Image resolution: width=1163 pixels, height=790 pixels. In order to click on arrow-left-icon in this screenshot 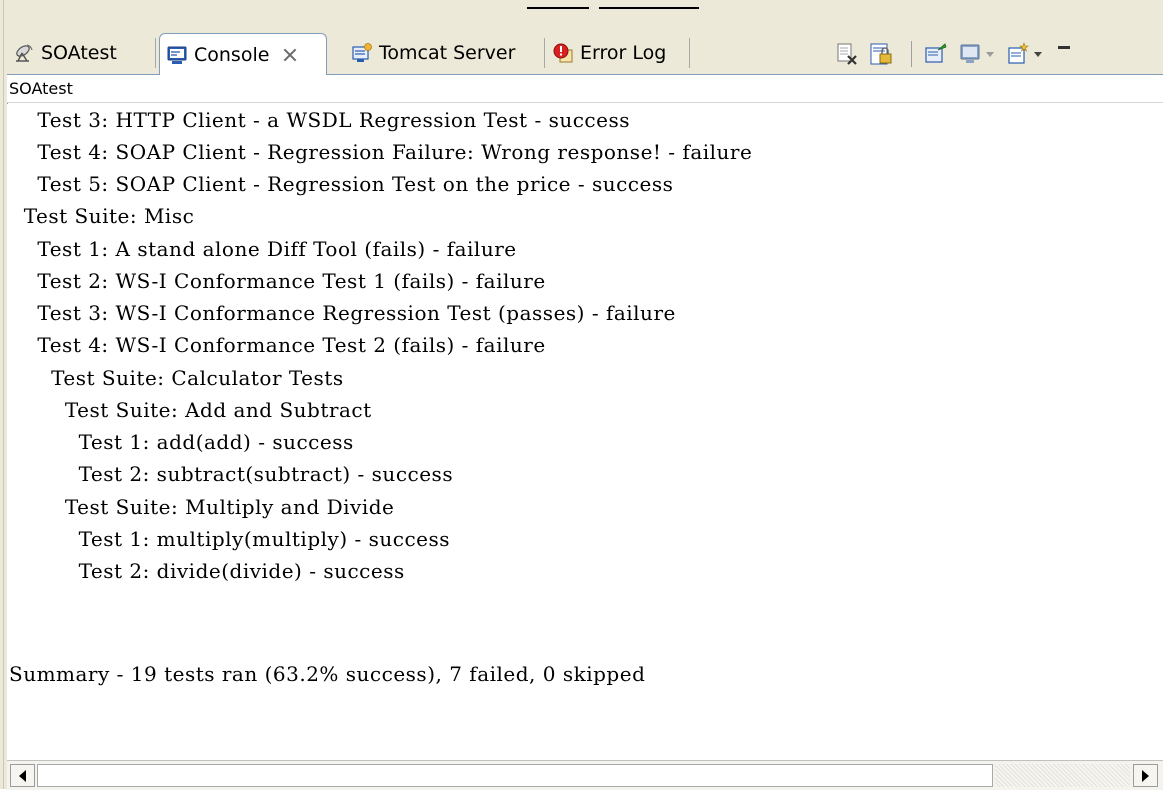, I will do `click(22, 775)`.